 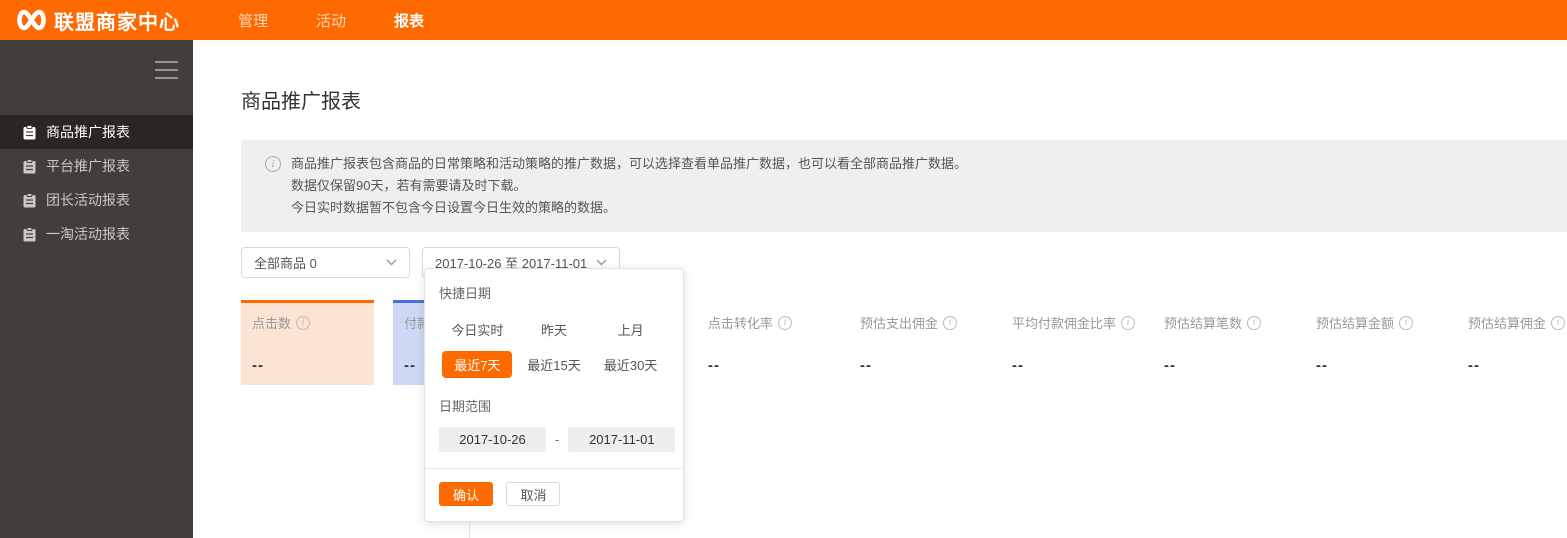 What do you see at coordinates (741, 323) in the screenshot?
I see `metric-label: 点击转化率` at bounding box center [741, 323].